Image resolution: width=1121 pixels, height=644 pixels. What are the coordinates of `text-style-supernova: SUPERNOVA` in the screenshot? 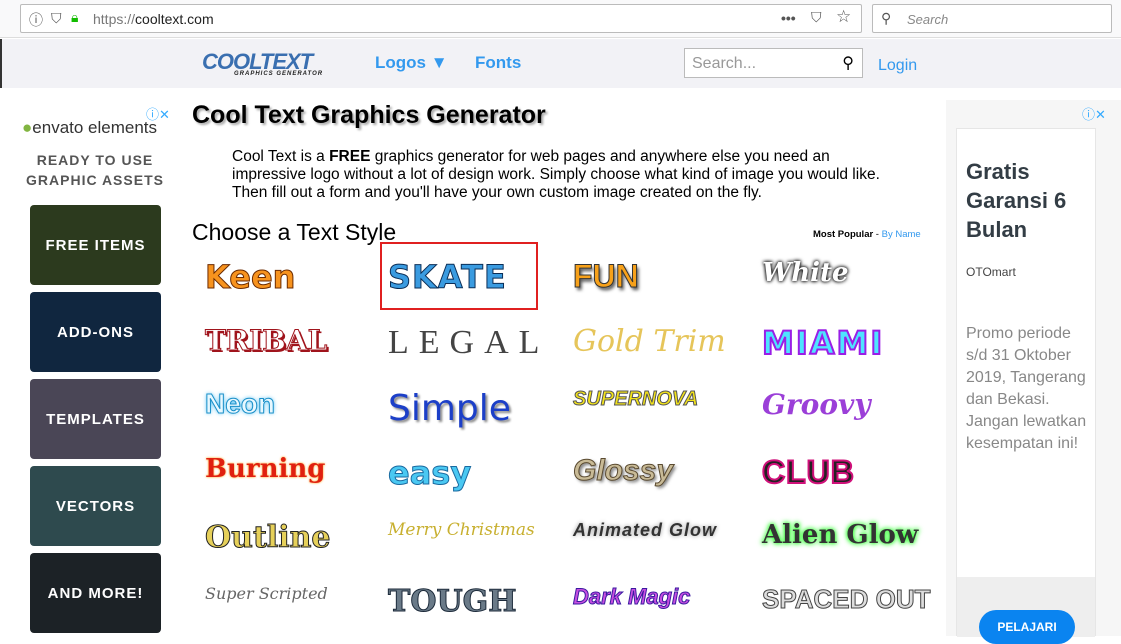 It's located at (635, 399).